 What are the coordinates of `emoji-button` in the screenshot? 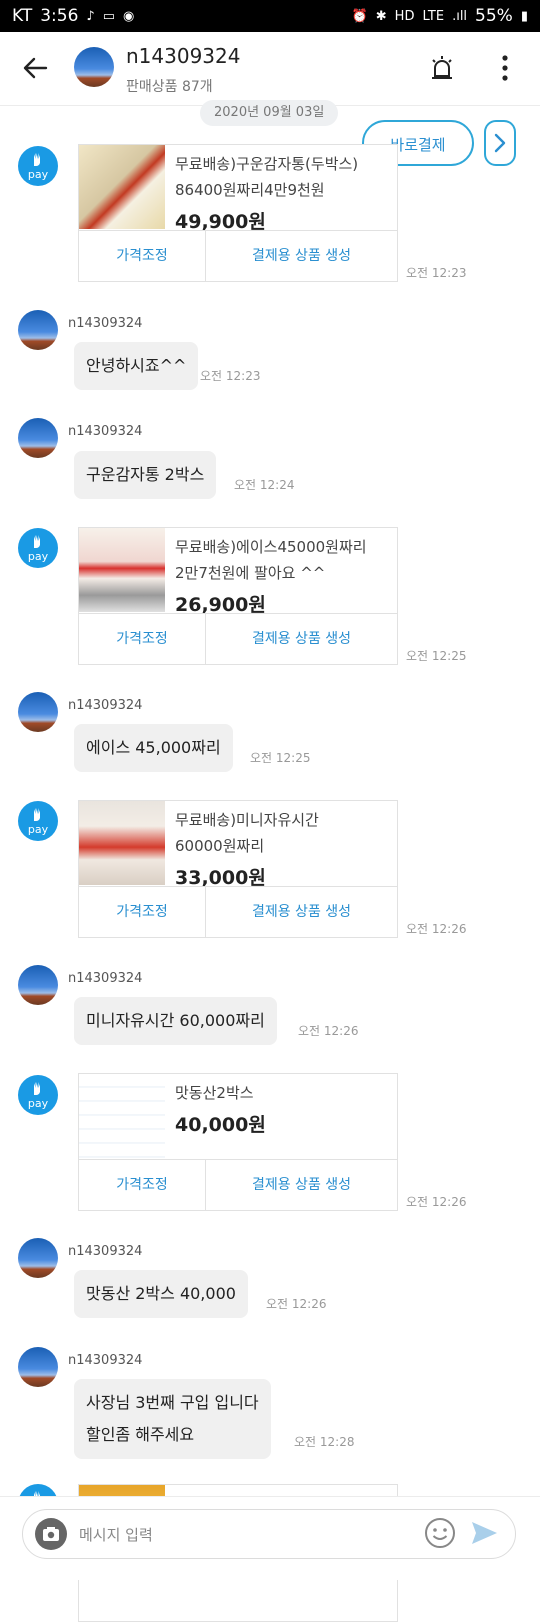 It's located at (440, 1533).